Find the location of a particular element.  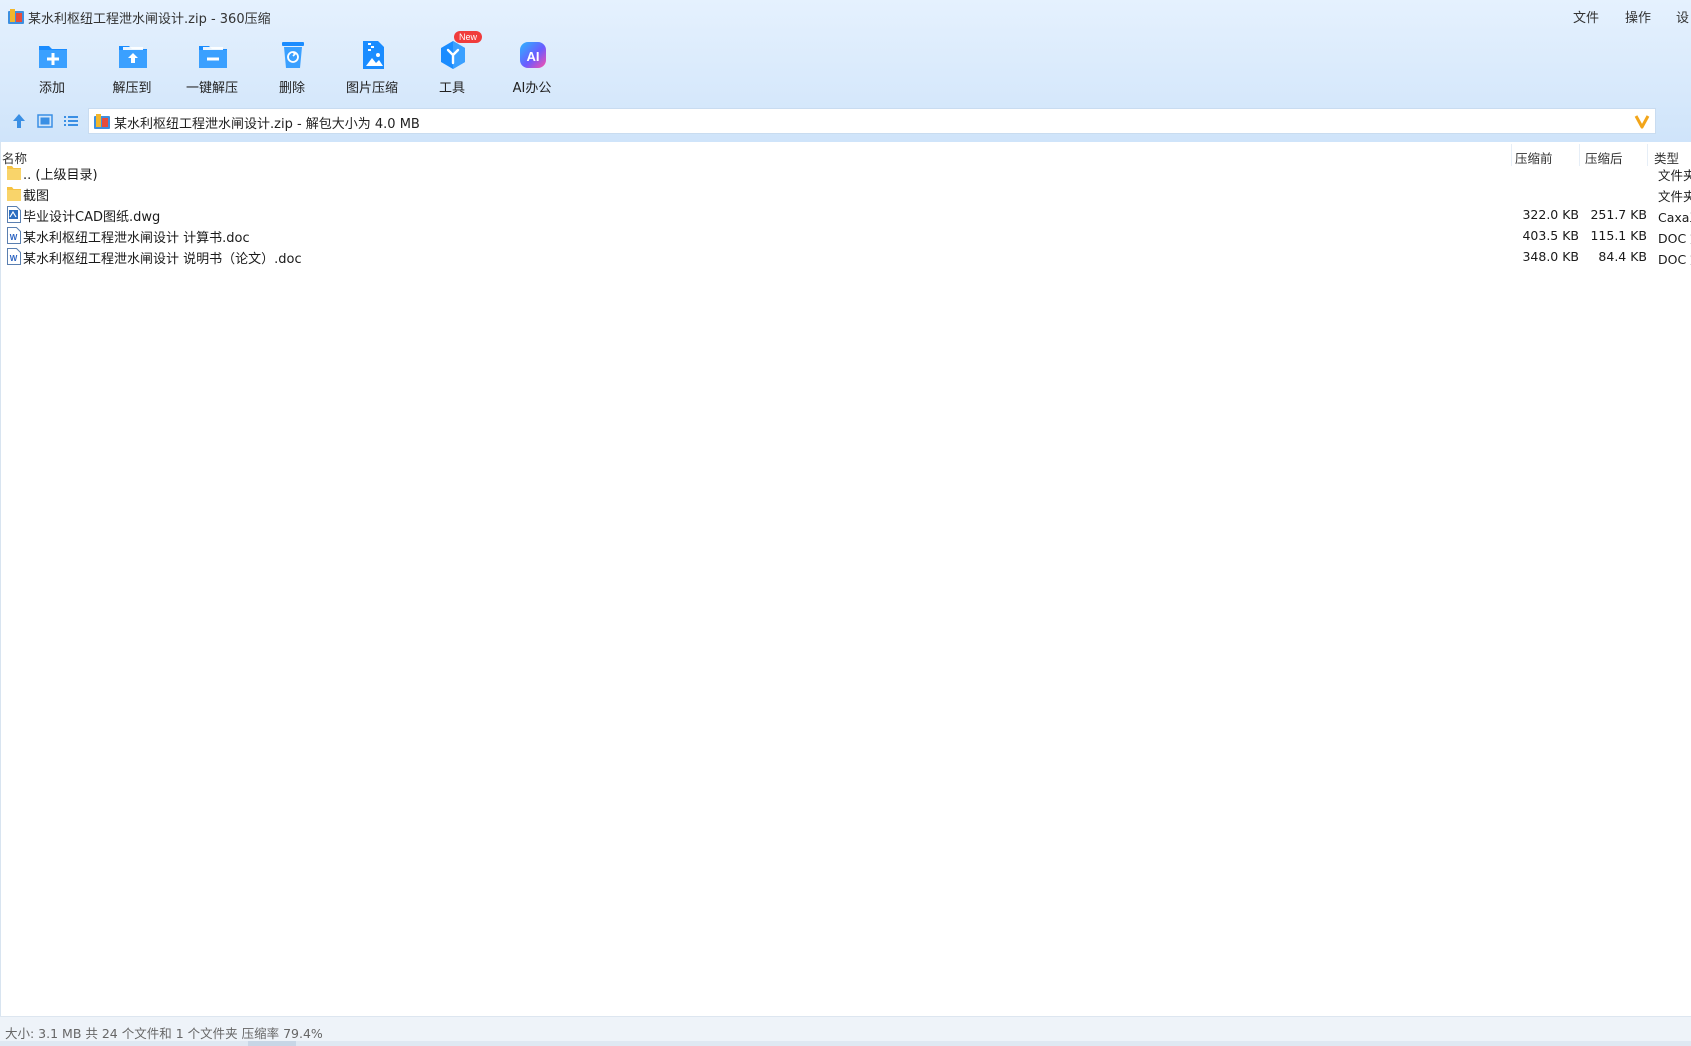

menu-operate: 操作 is located at coordinates (1638, 16).